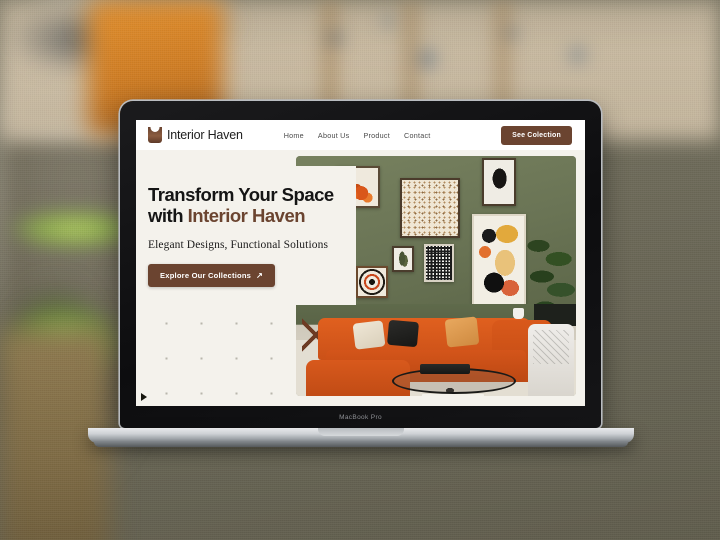  Describe the element at coordinates (334, 135) in the screenshot. I see `nav-item-about-us: About Us` at that location.